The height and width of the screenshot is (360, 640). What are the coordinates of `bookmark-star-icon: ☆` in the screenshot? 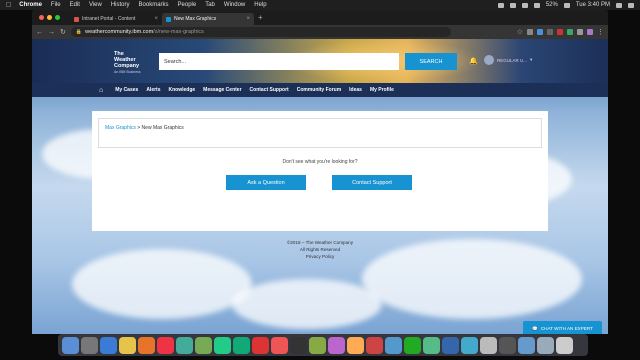 It's located at (520, 32).